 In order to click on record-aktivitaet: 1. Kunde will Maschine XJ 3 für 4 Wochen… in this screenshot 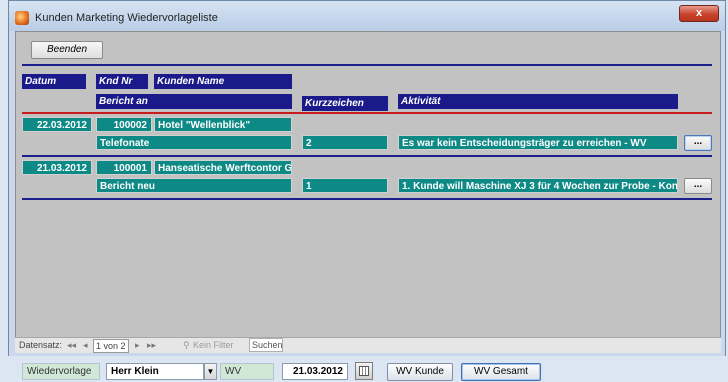, I will do `click(538, 185)`.